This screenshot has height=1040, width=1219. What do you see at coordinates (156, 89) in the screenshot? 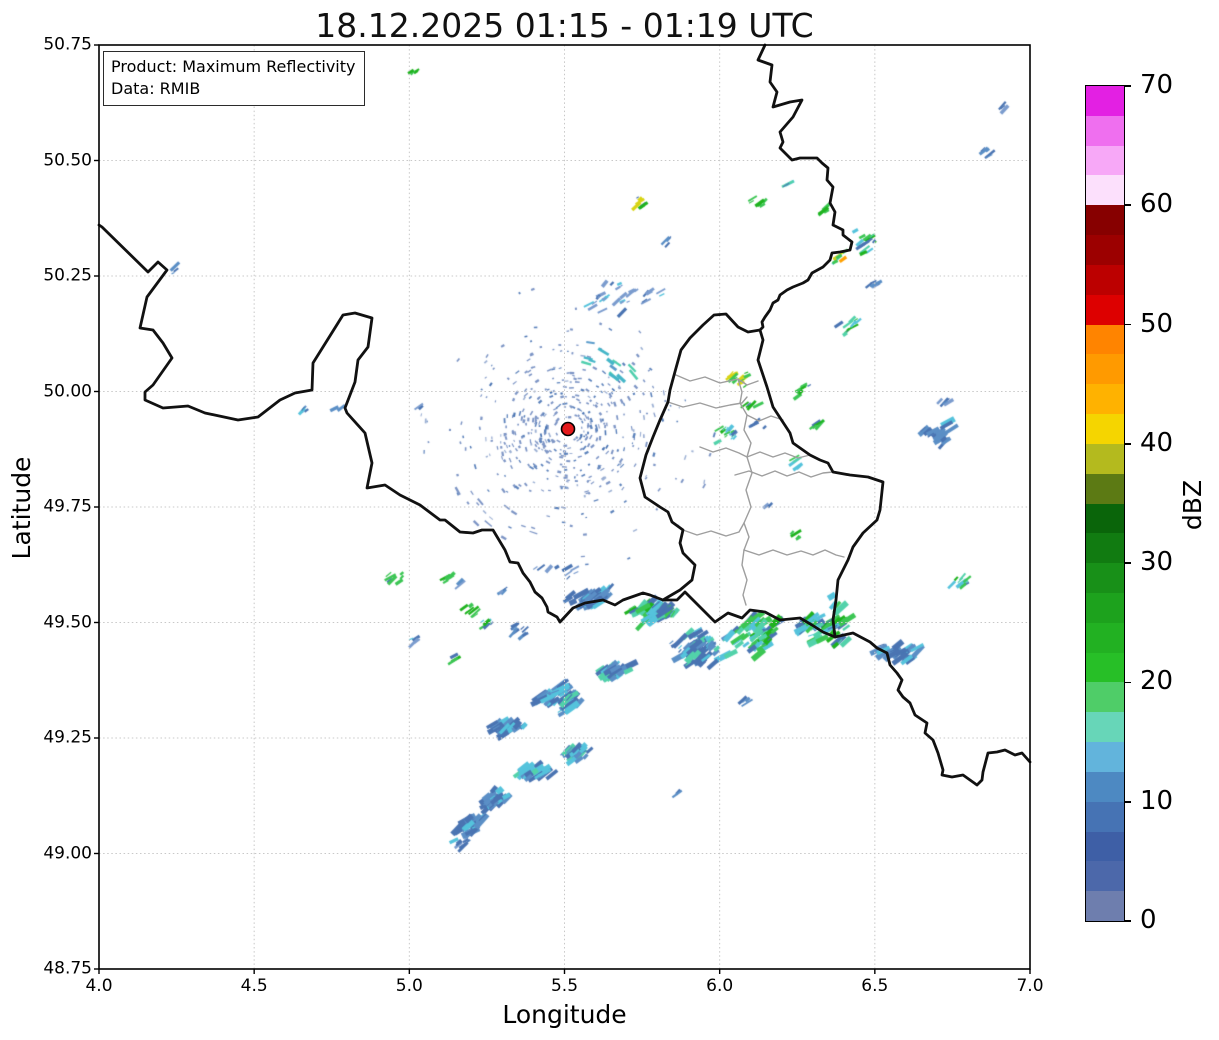
I see `data-source-line: Data: RMIB` at bounding box center [156, 89].